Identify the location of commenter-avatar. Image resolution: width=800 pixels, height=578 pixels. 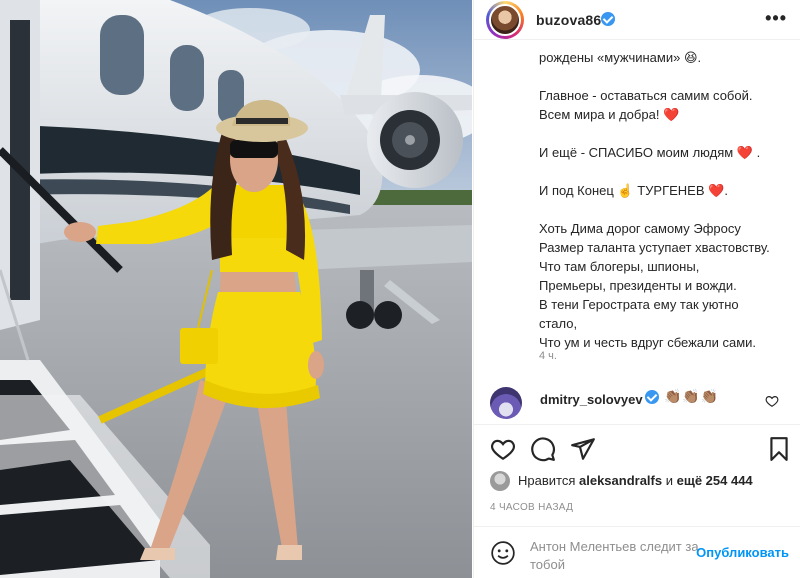
(506, 403).